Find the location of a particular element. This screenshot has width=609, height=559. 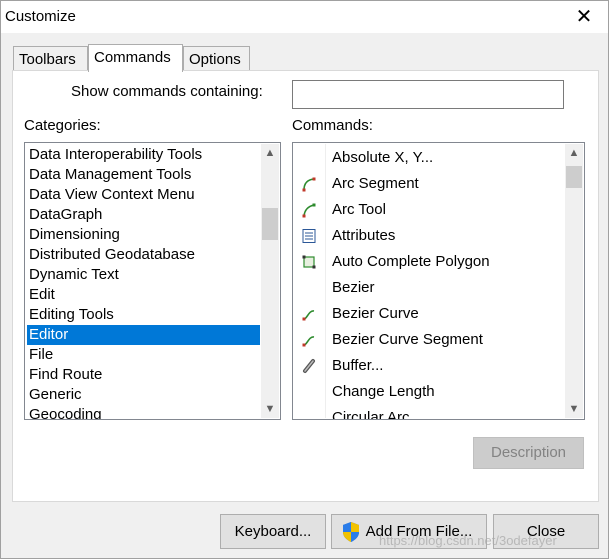

list-item: Bezier Curve Segment is located at coordinates (428, 340).